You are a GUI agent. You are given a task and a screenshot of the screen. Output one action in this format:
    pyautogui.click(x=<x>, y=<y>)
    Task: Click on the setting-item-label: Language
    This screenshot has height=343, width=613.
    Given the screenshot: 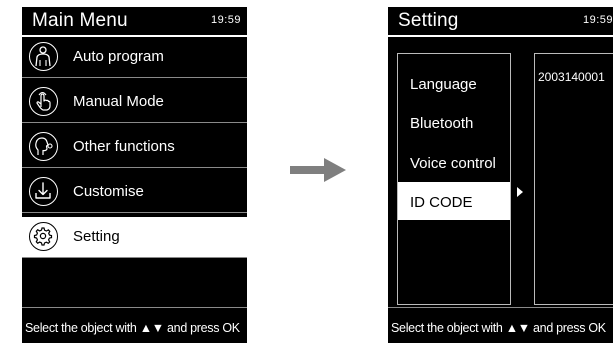 What is the action you would take?
    pyautogui.click(x=443, y=84)
    